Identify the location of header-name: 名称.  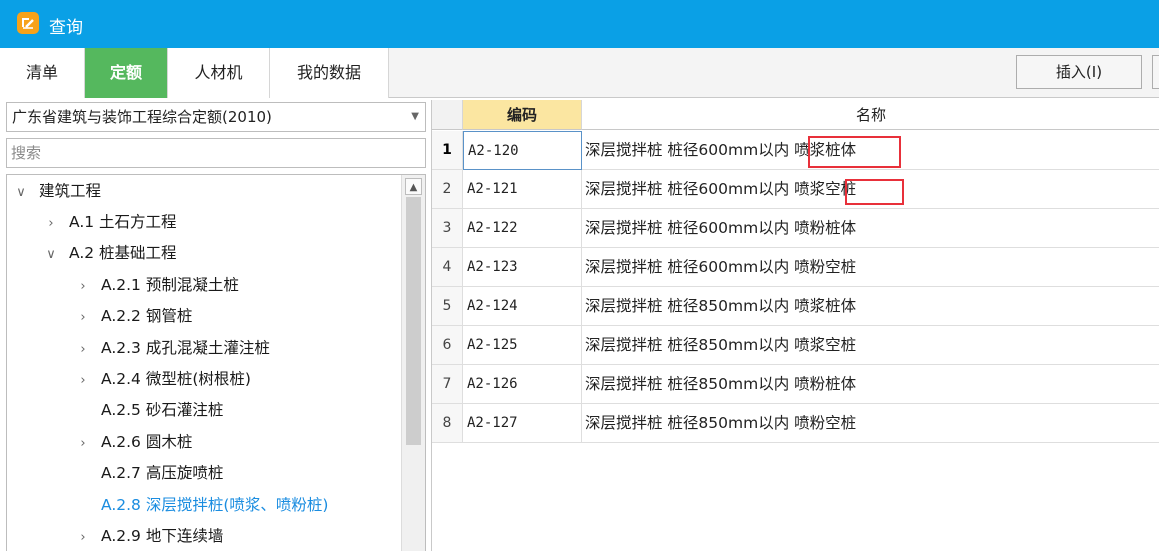
(870, 115).